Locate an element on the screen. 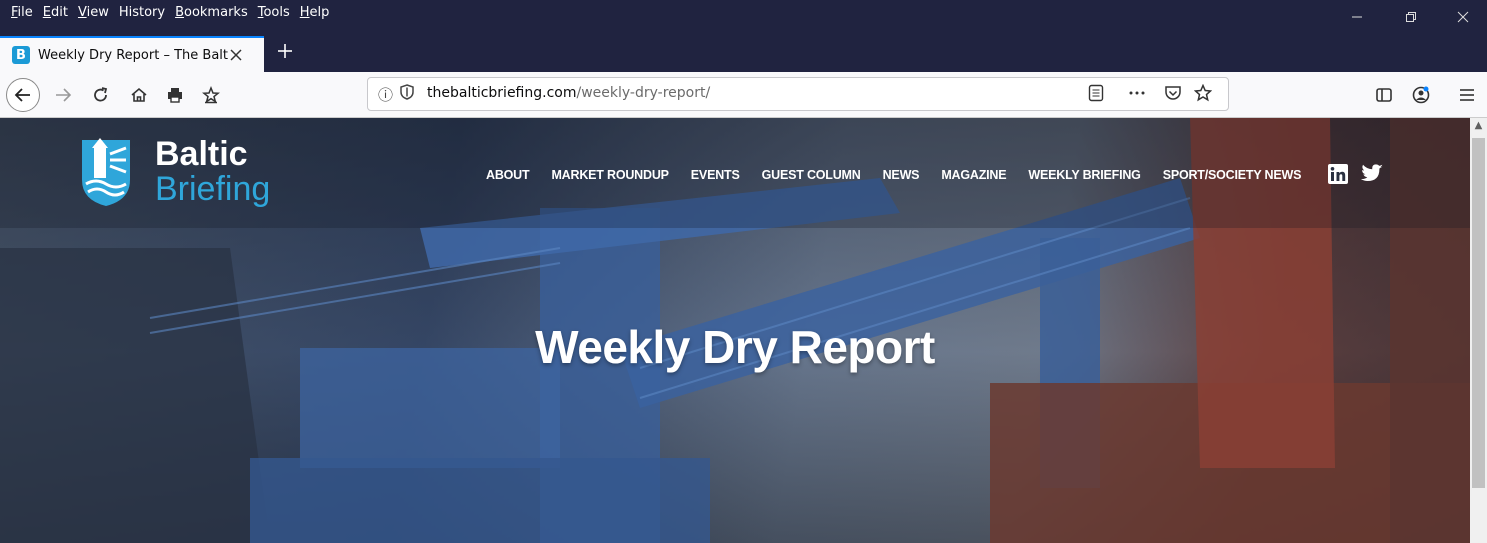 This screenshot has height=543, width=1487. page-title: Weekly Dry Report is located at coordinates (735, 347).